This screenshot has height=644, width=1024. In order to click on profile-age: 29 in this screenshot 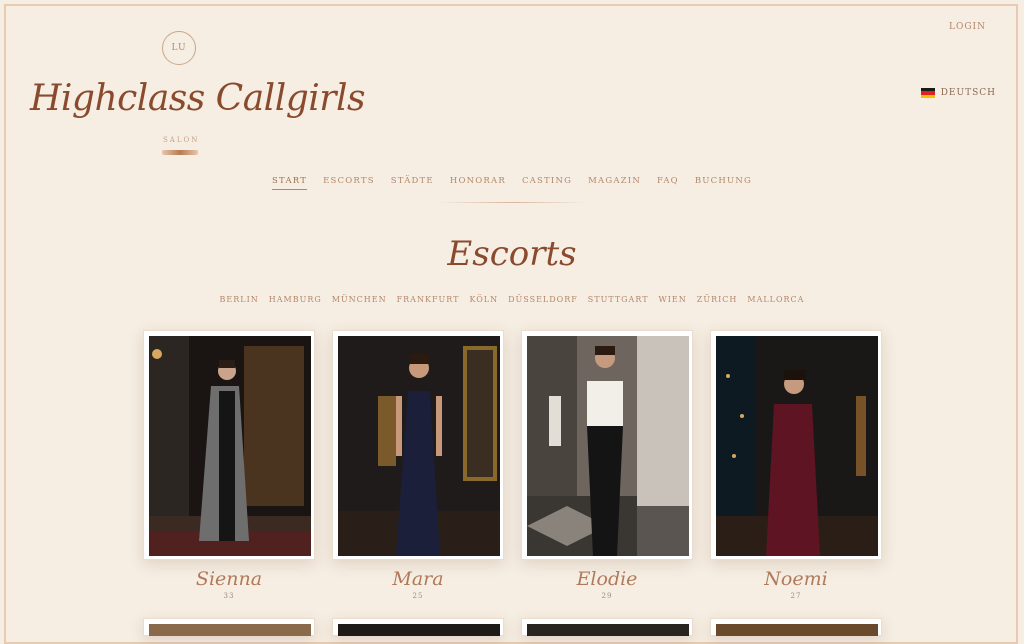, I will do `click(607, 596)`.